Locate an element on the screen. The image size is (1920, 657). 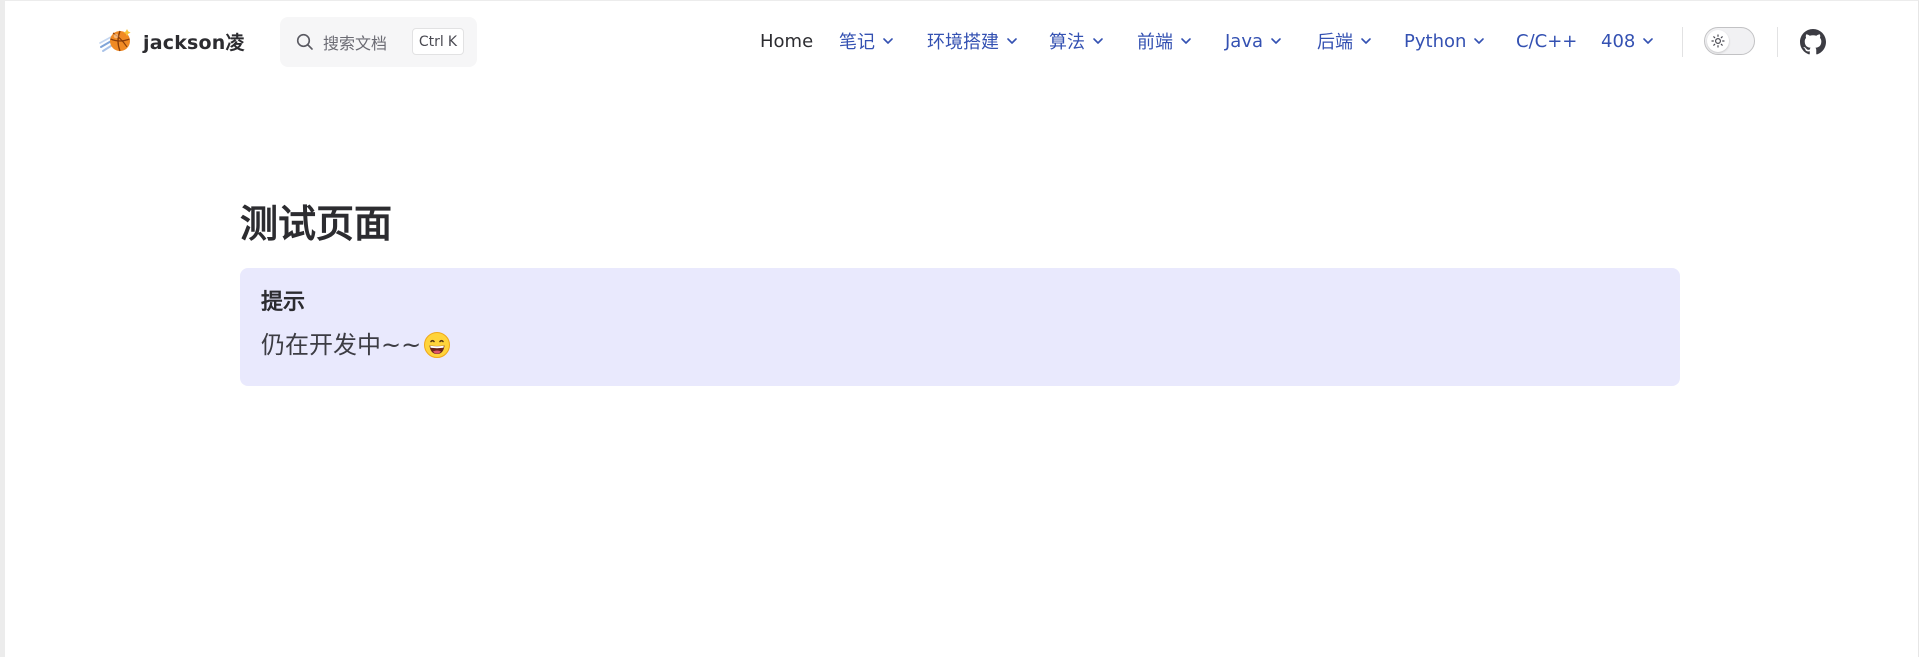
appearance-toggle is located at coordinates (1729, 41).